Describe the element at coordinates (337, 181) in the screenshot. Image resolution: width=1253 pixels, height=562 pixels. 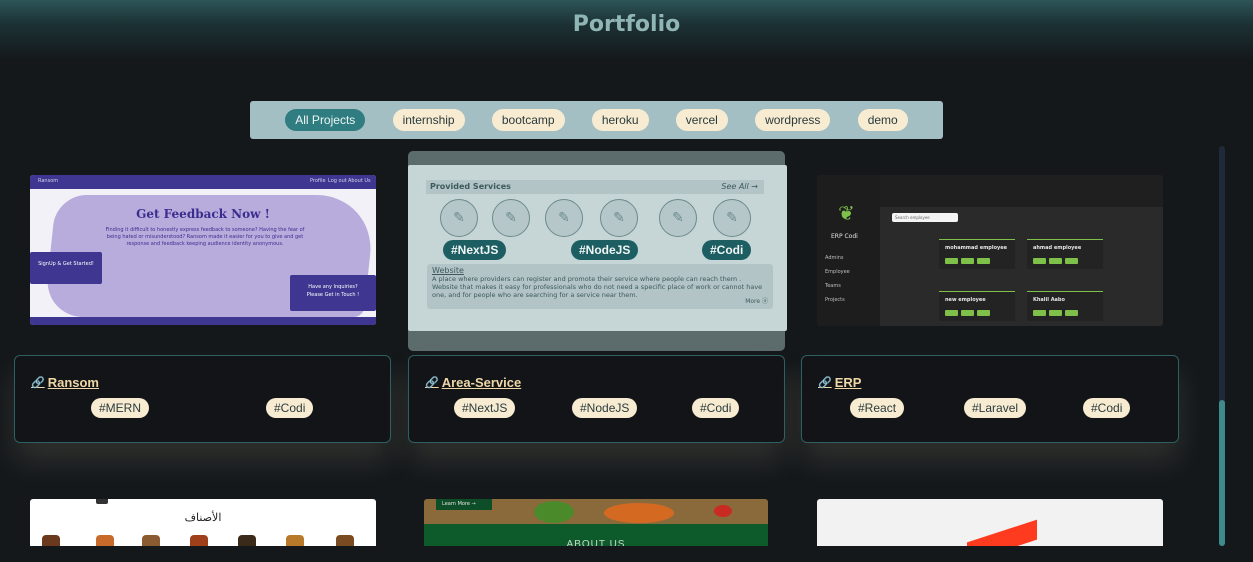
I see `preview-nav-link: Log out` at that location.